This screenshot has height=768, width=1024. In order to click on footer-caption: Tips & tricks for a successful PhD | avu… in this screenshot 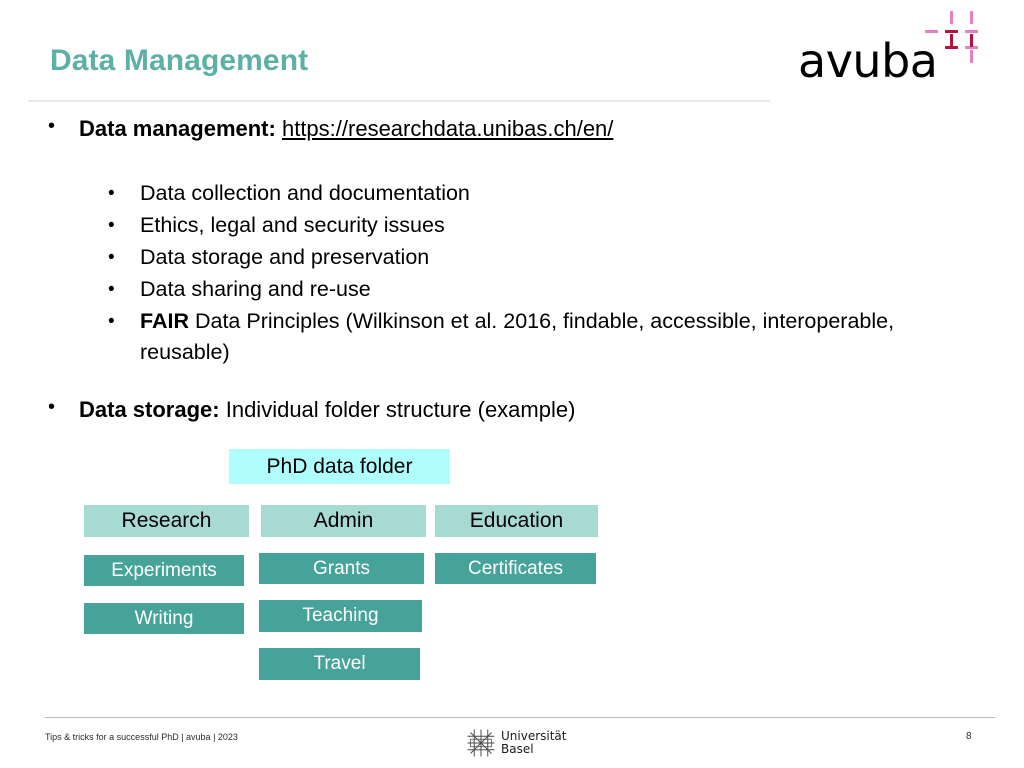, I will do `click(141, 737)`.